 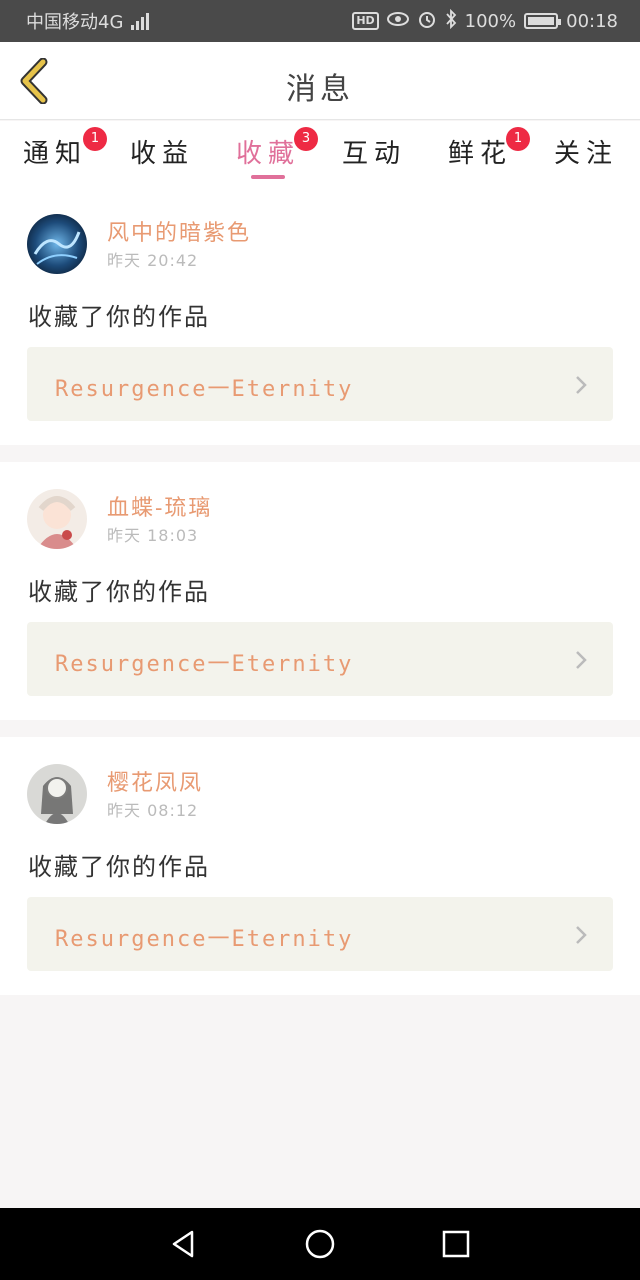 I want to click on active-tab-indicator, so click(x=268, y=177).